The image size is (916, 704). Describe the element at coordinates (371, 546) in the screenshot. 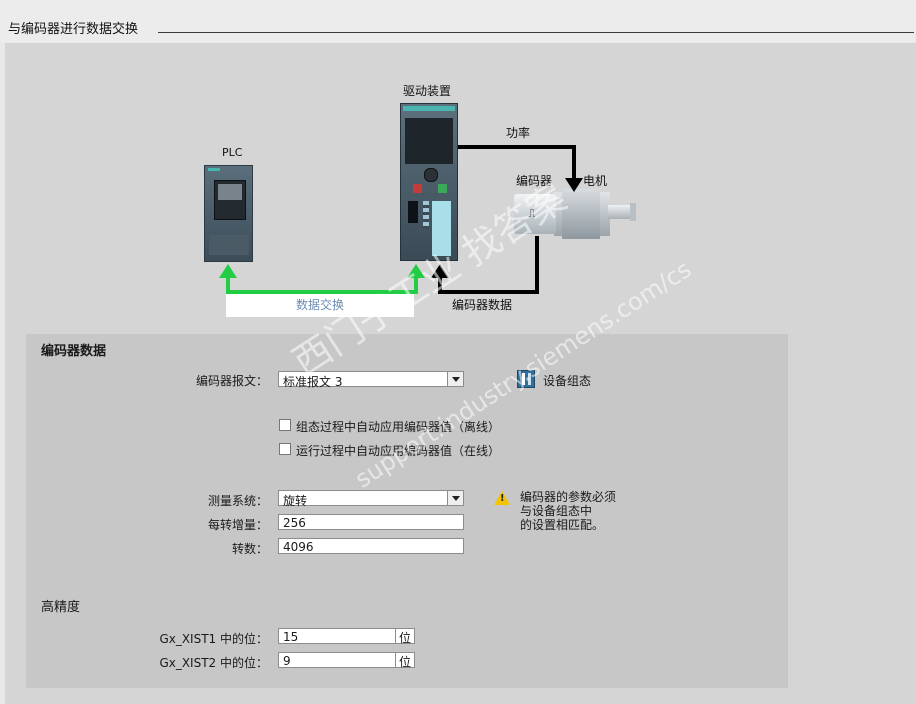

I see `revolutions-input: 4096` at that location.